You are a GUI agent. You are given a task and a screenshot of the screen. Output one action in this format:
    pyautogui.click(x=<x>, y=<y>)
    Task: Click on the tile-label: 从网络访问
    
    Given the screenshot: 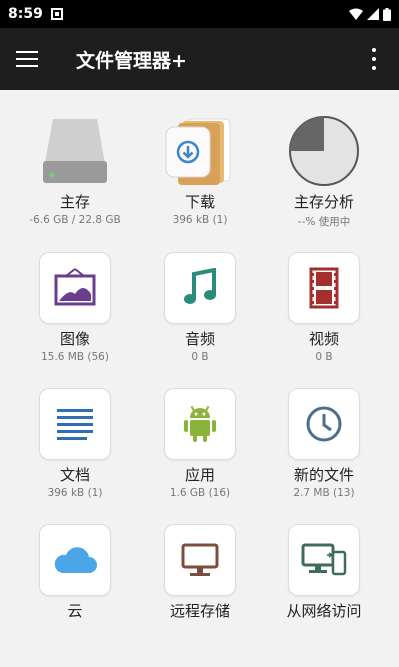 What is the action you would take?
    pyautogui.click(x=324, y=611)
    